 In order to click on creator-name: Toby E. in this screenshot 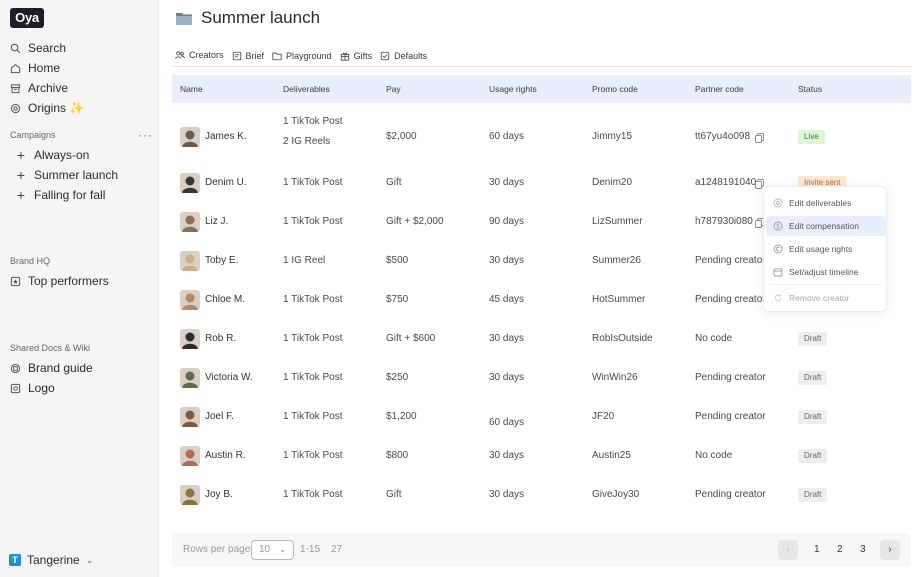, I will do `click(221, 260)`.